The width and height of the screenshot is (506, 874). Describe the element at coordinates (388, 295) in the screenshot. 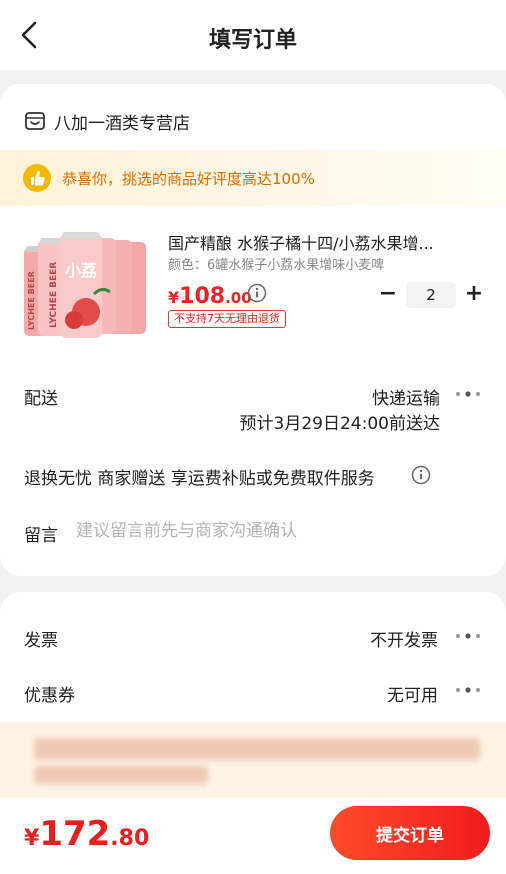

I see `decrease-button: −` at that location.